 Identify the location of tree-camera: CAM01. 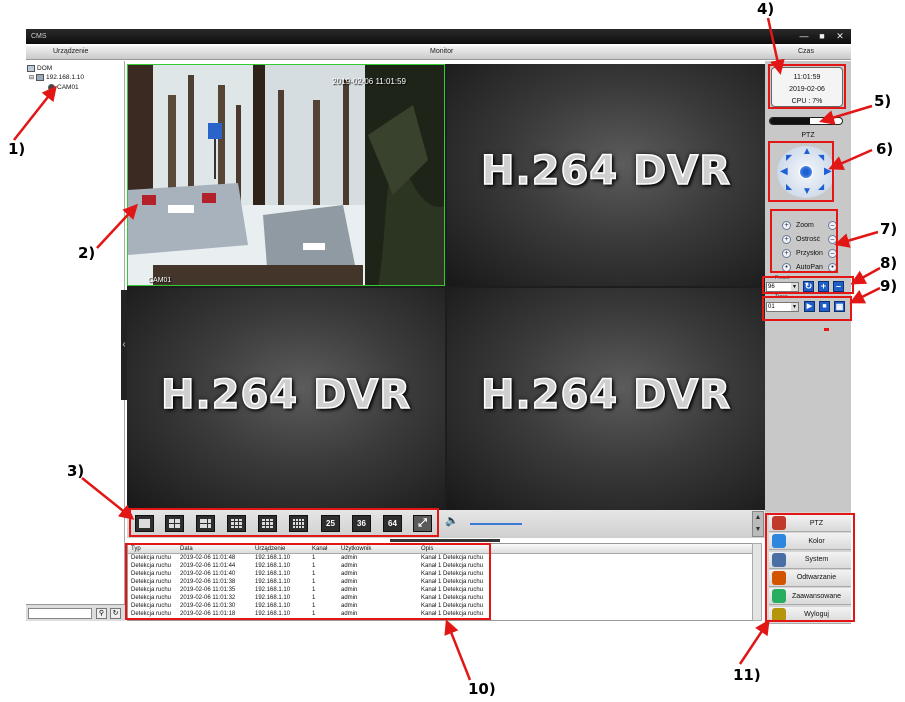
(63, 87).